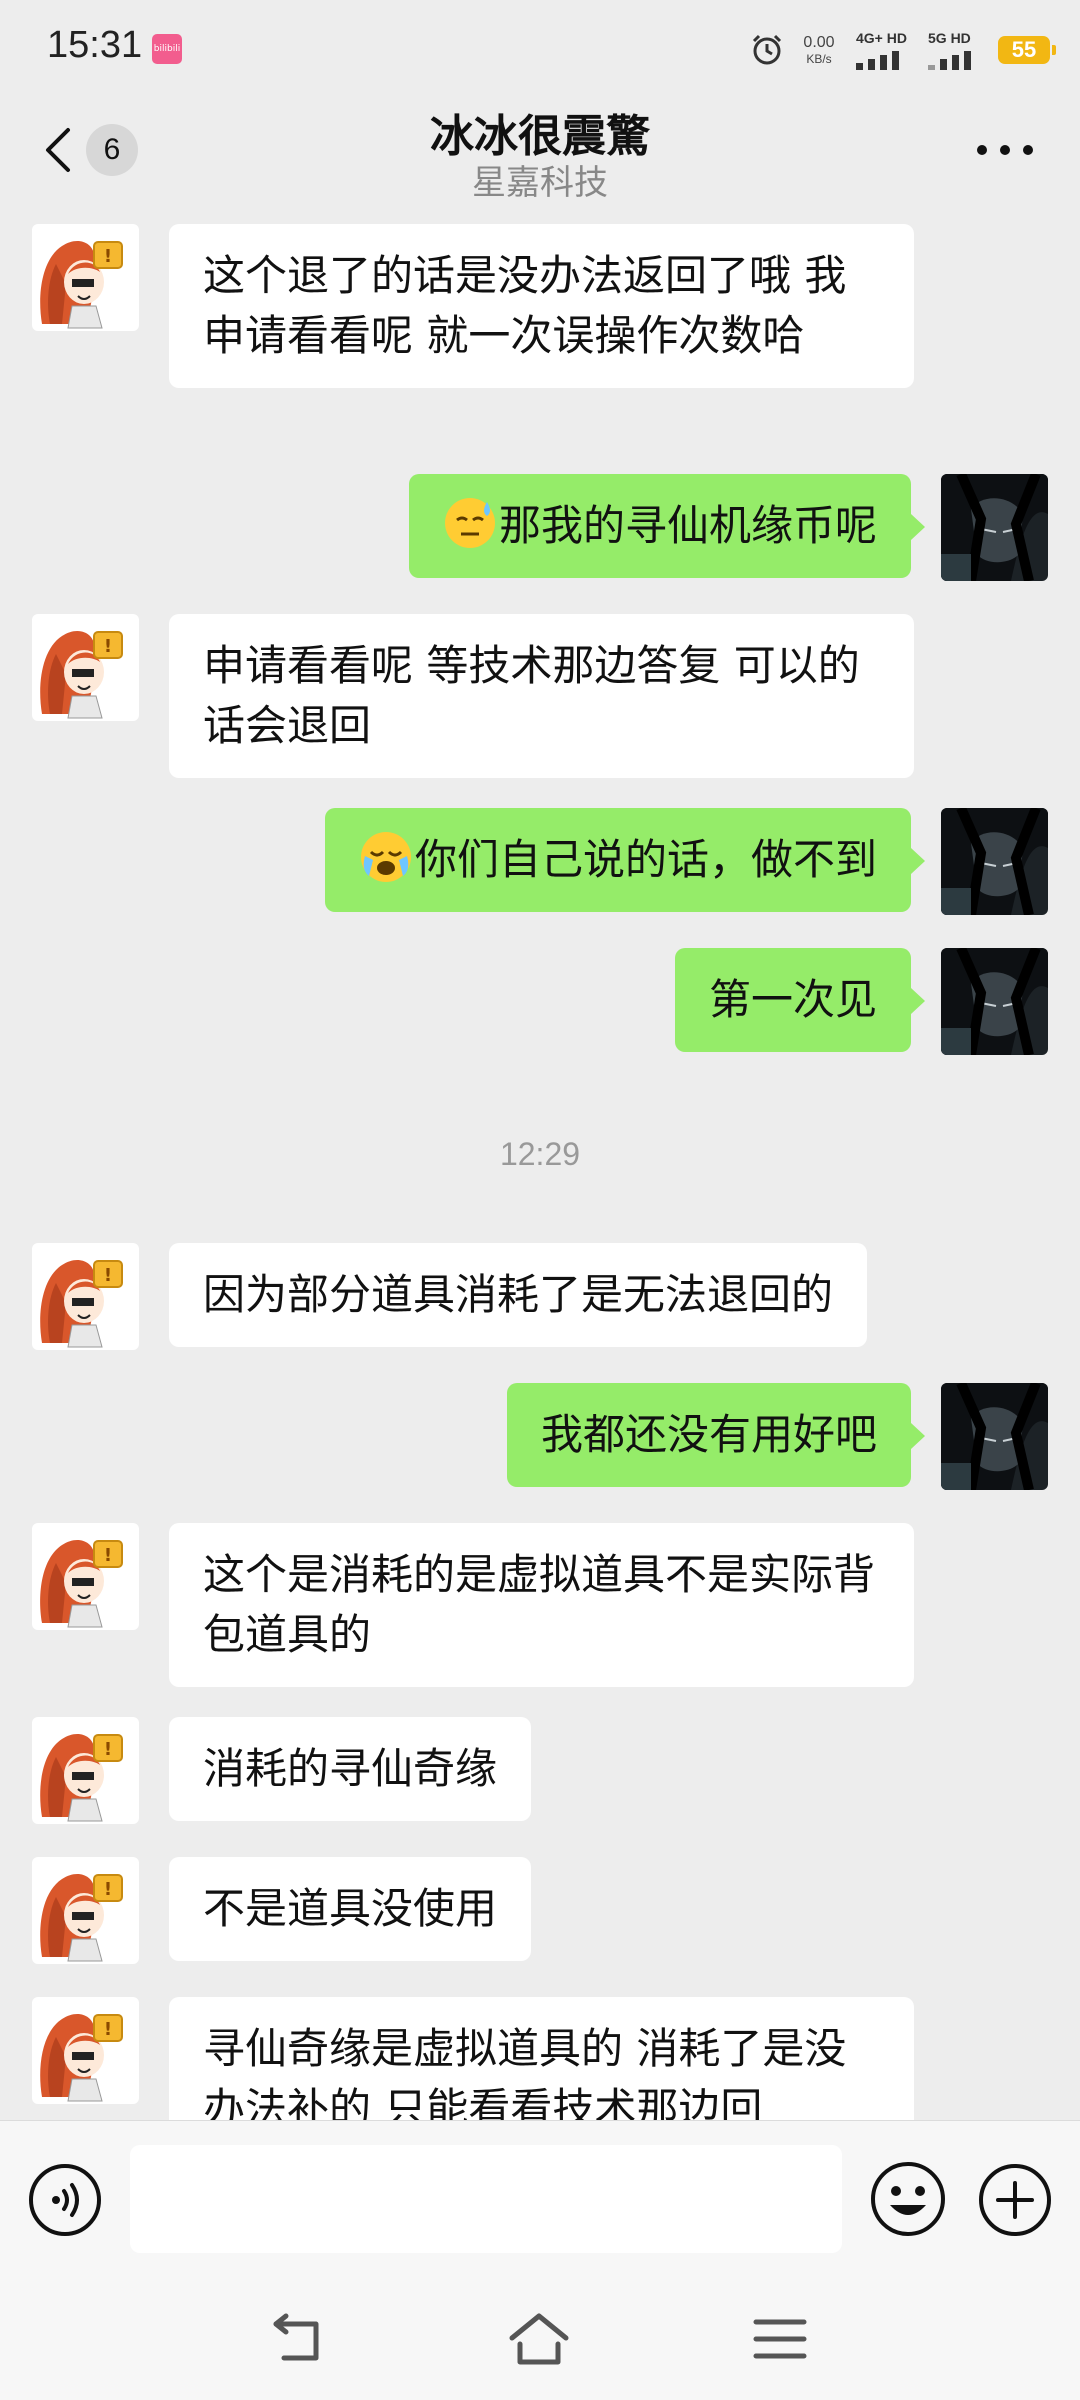 The height and width of the screenshot is (2400, 1080). What do you see at coordinates (540, 50) in the screenshot?
I see `status-bar: 15:31 bilibili 0.00 KB/s 4G+ HD 5G HD 55` at bounding box center [540, 50].